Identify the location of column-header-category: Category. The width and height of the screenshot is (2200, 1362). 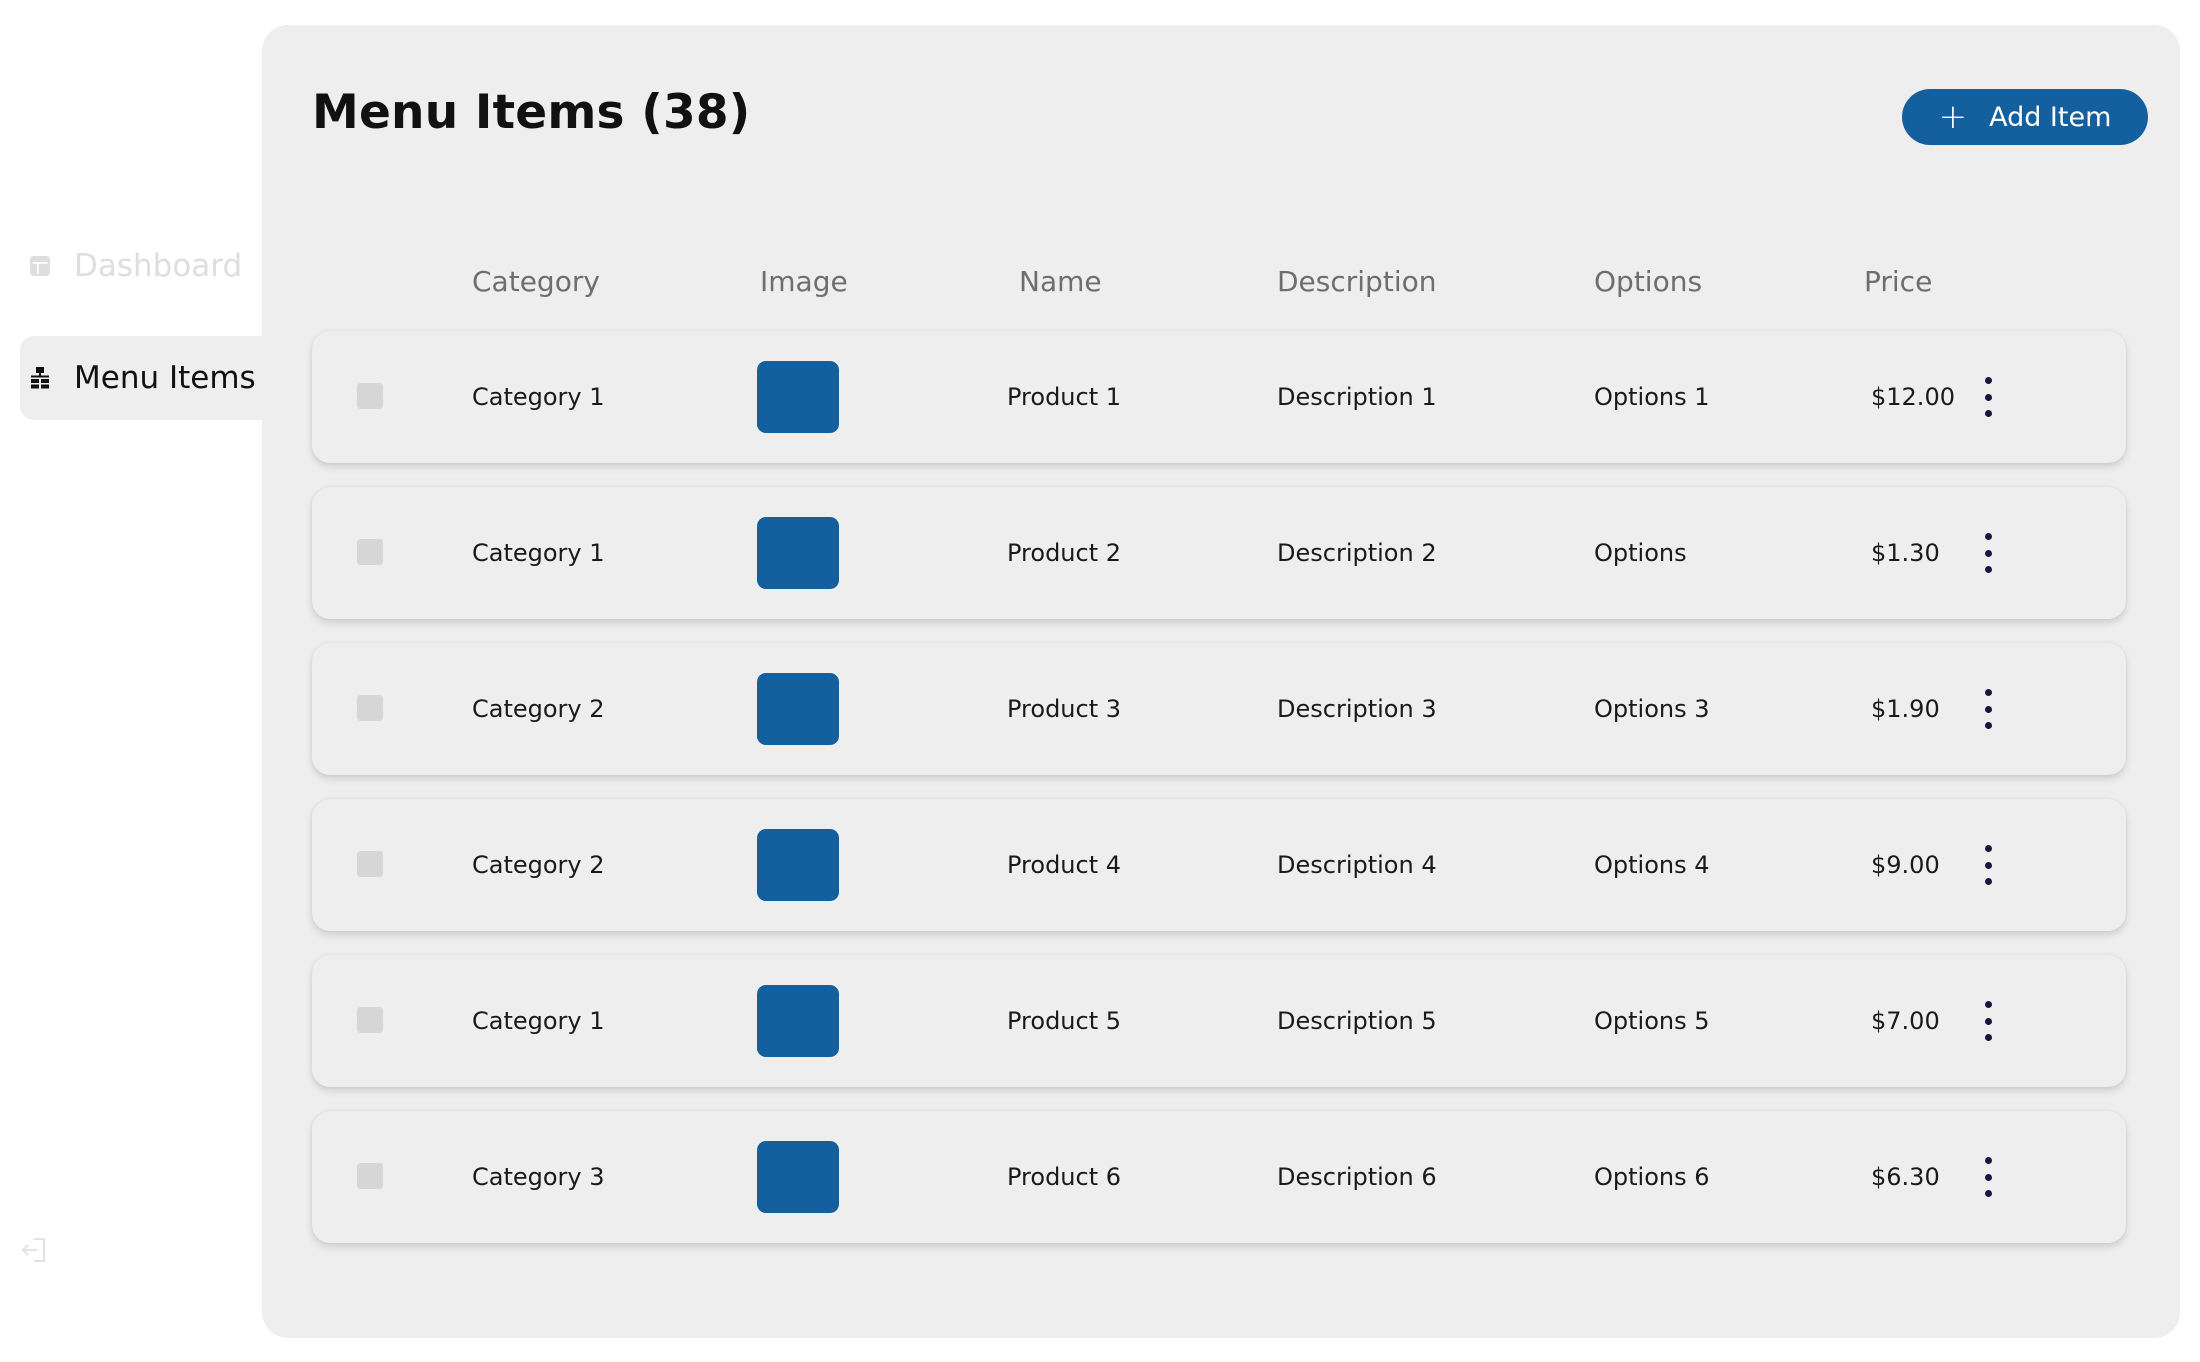
(536, 281).